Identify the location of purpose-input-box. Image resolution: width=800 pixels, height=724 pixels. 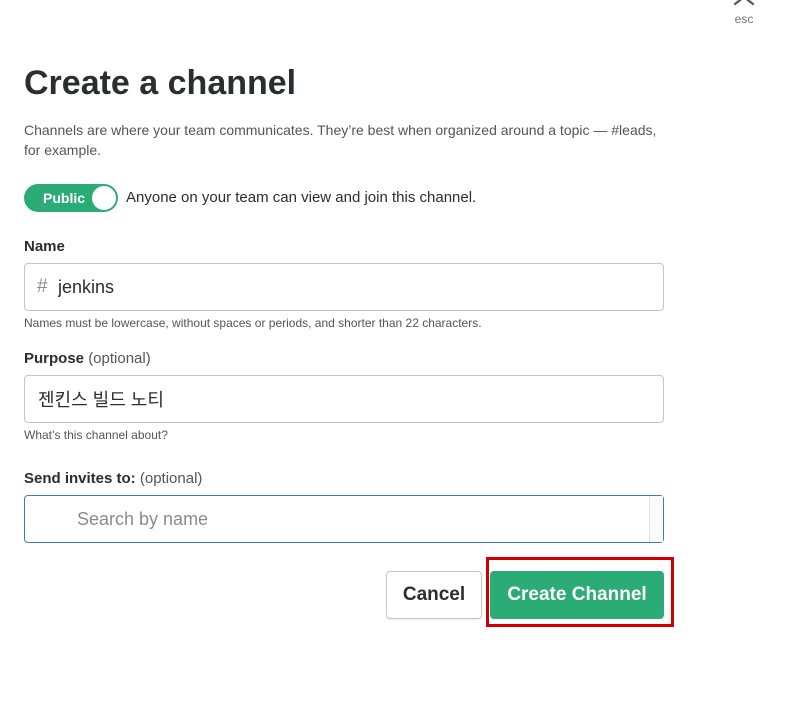
(344, 399).